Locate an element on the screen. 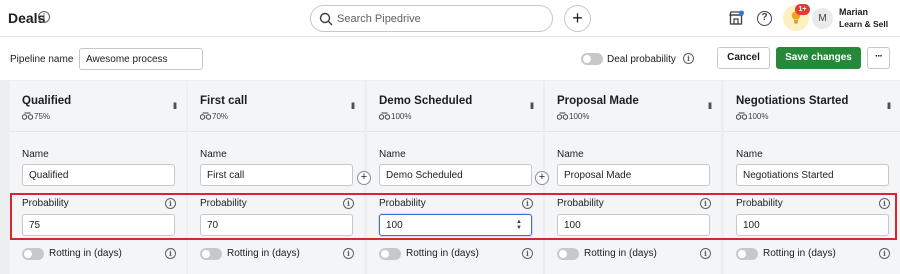 The width and height of the screenshot is (900, 274). cancel-button: Cancel is located at coordinates (743, 58).